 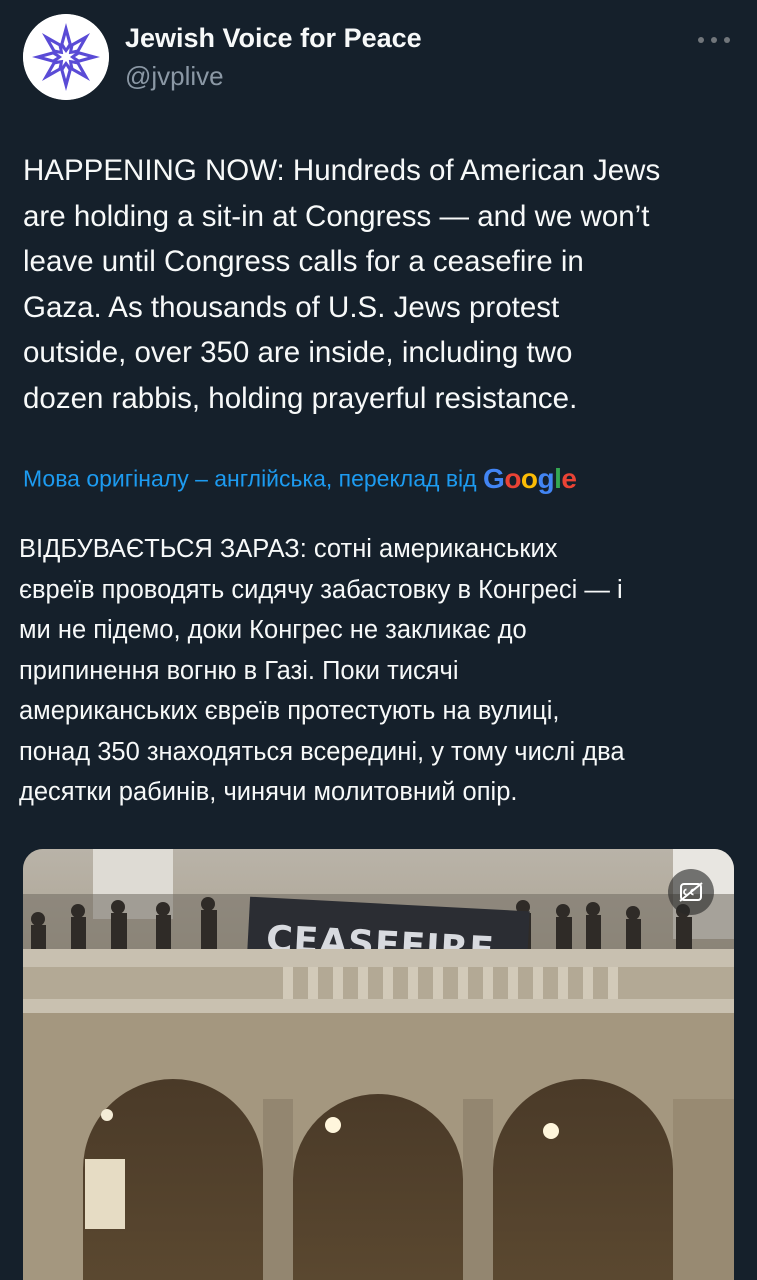 What do you see at coordinates (691, 892) in the screenshot?
I see `closed-captions-off-icon` at bounding box center [691, 892].